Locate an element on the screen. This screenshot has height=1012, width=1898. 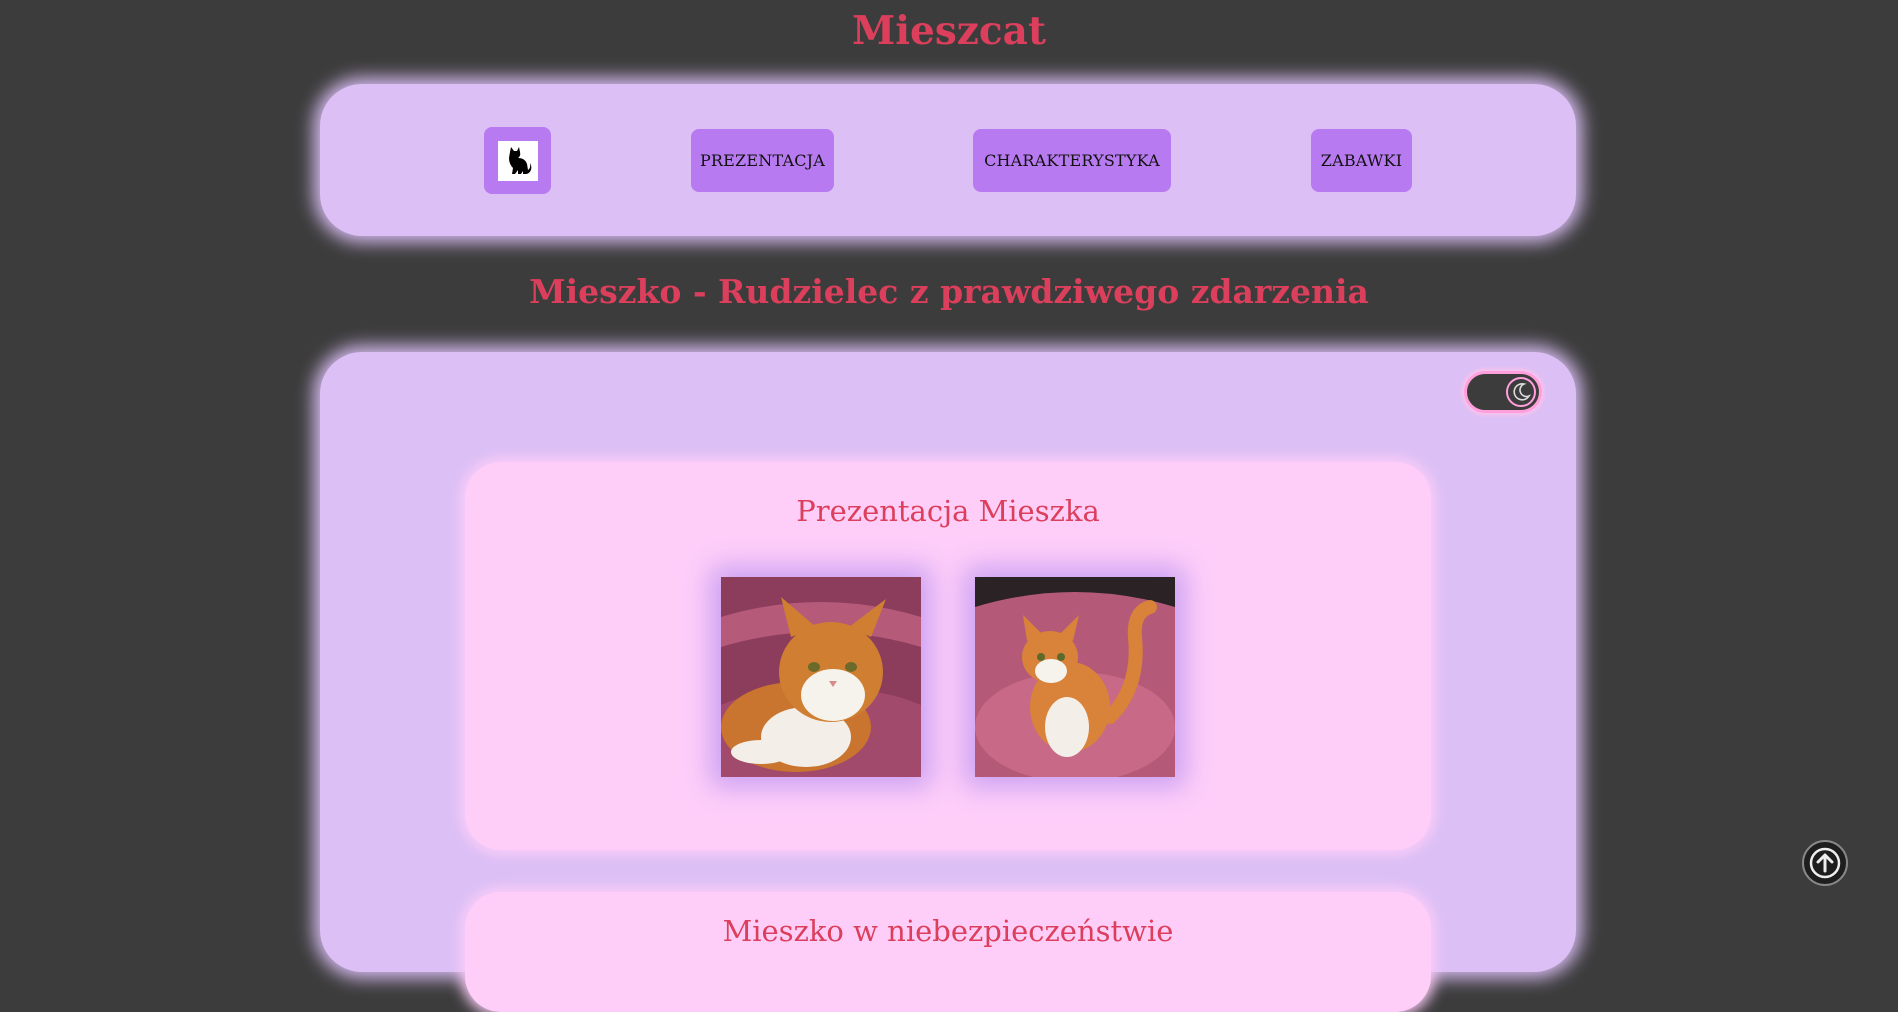
nav-item-prezentacja: PREZENTACJA is located at coordinates (762, 160).